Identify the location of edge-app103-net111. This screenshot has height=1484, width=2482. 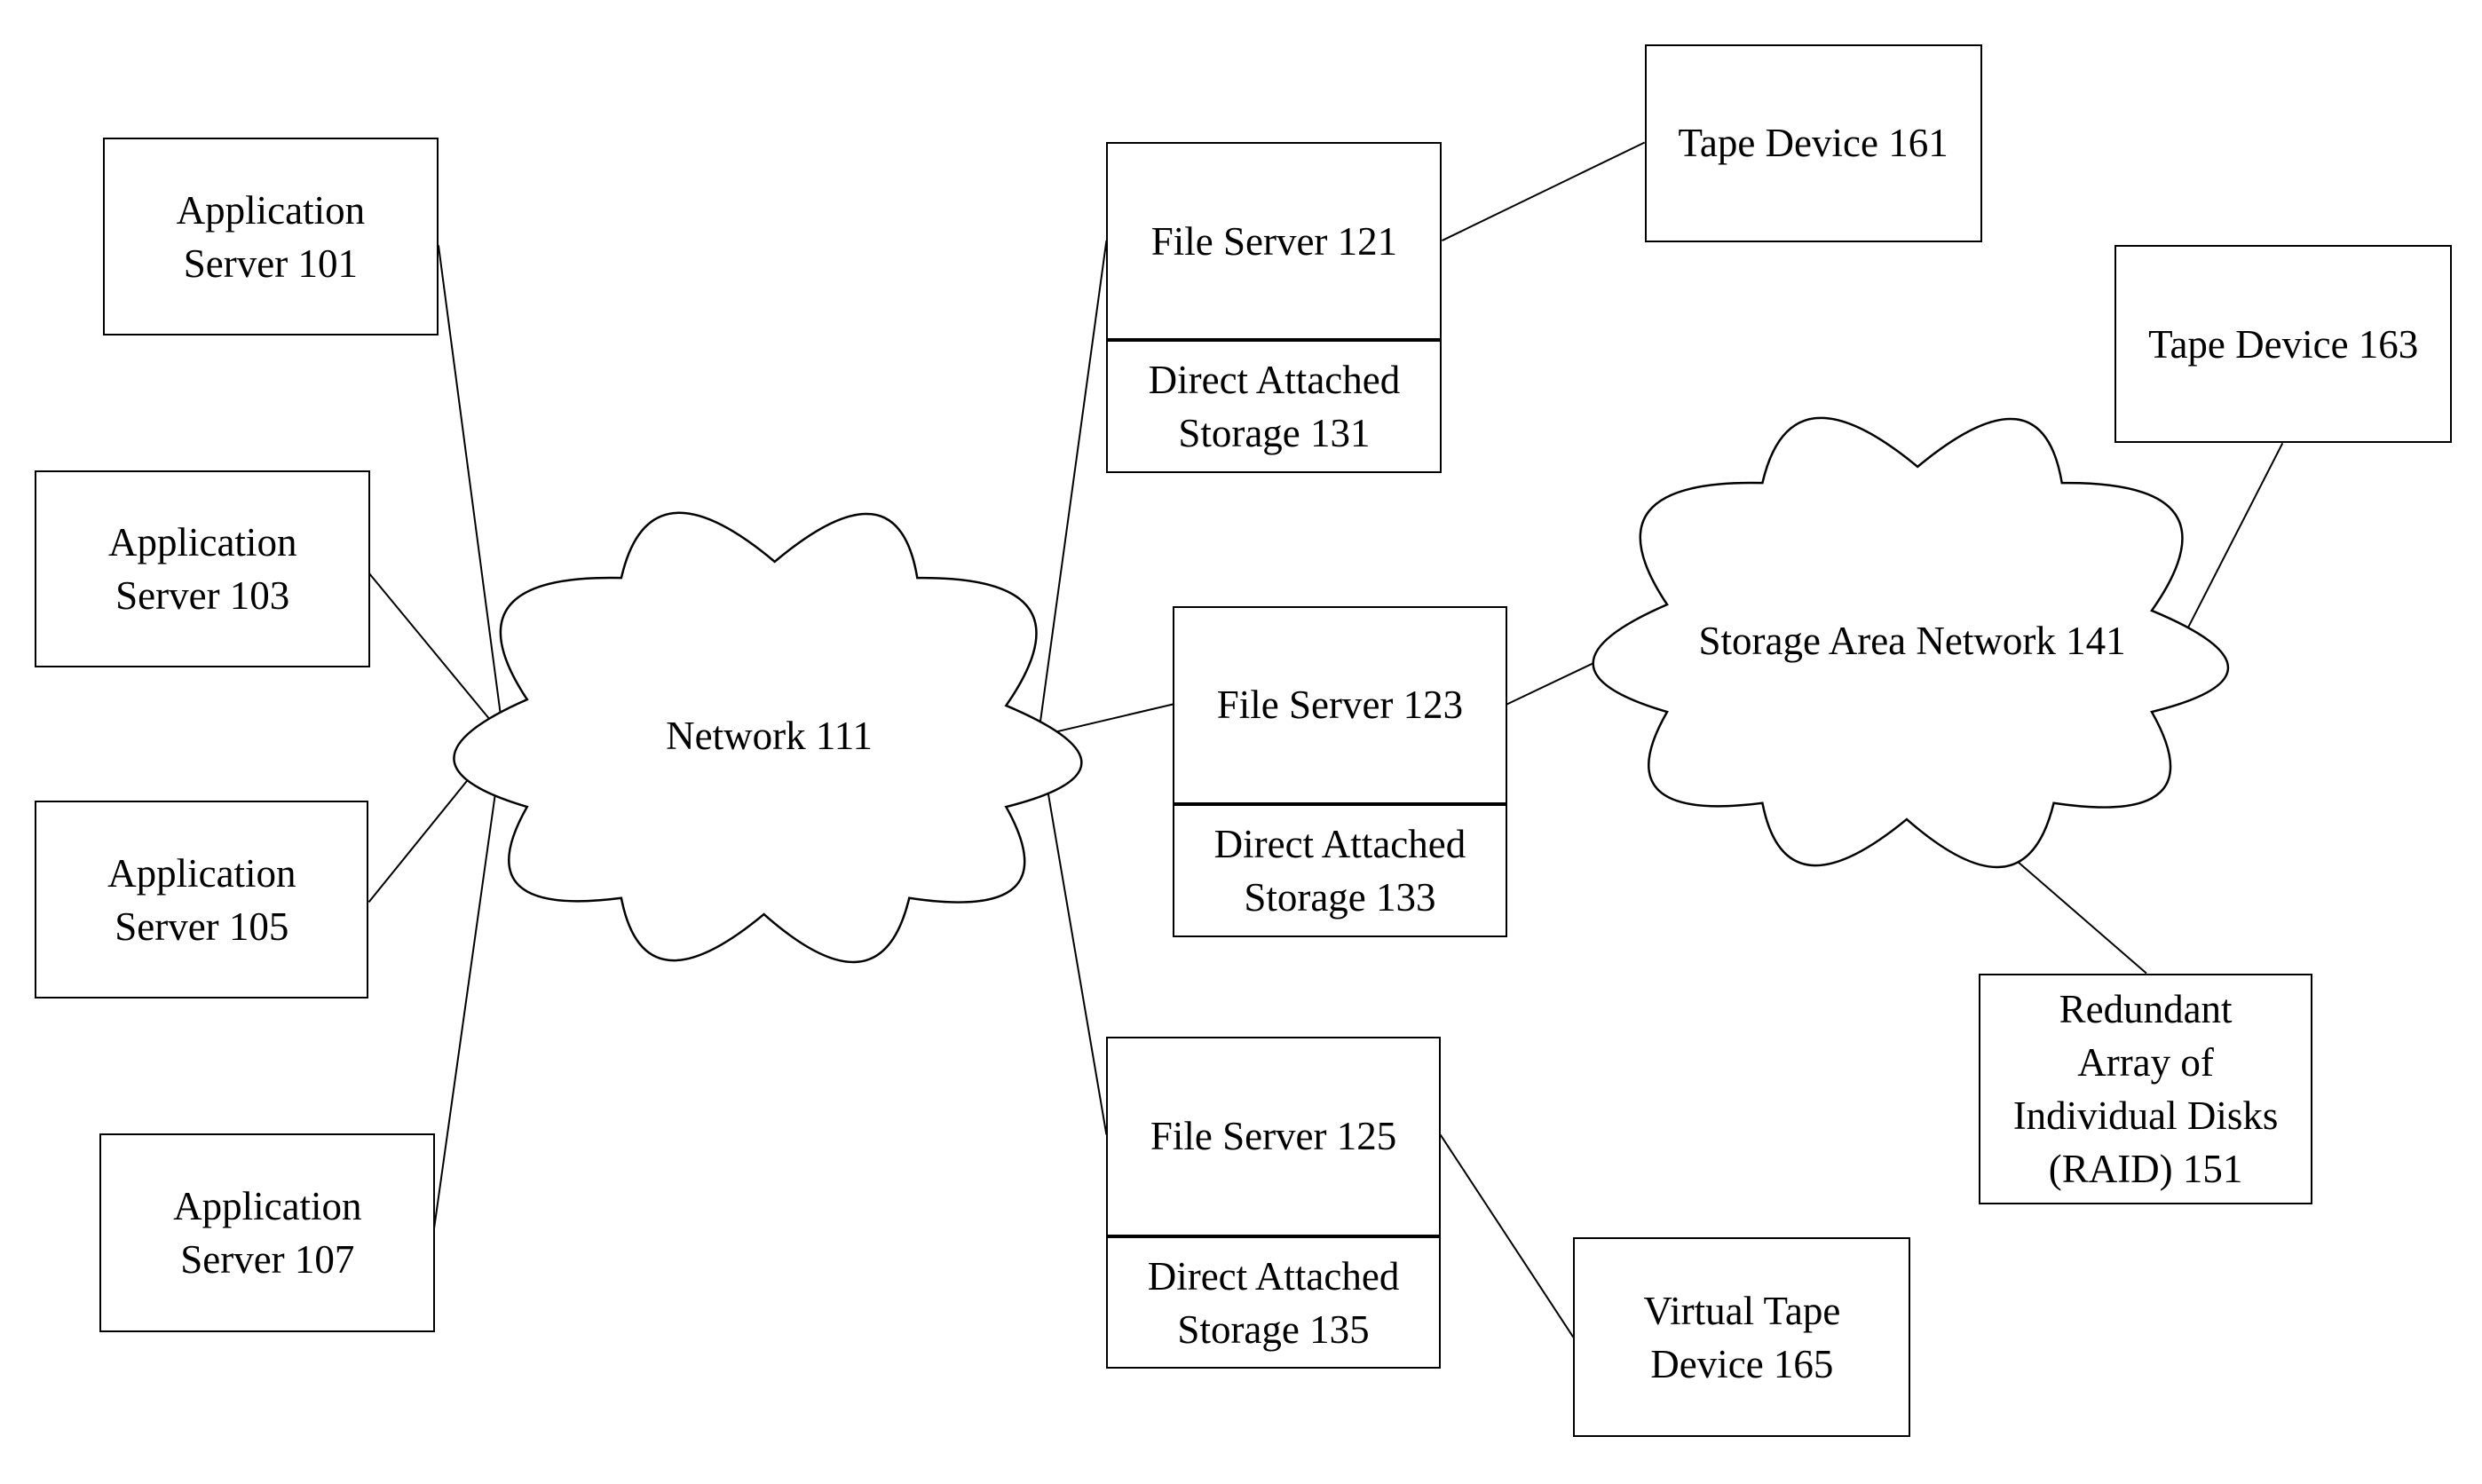
(436, 654).